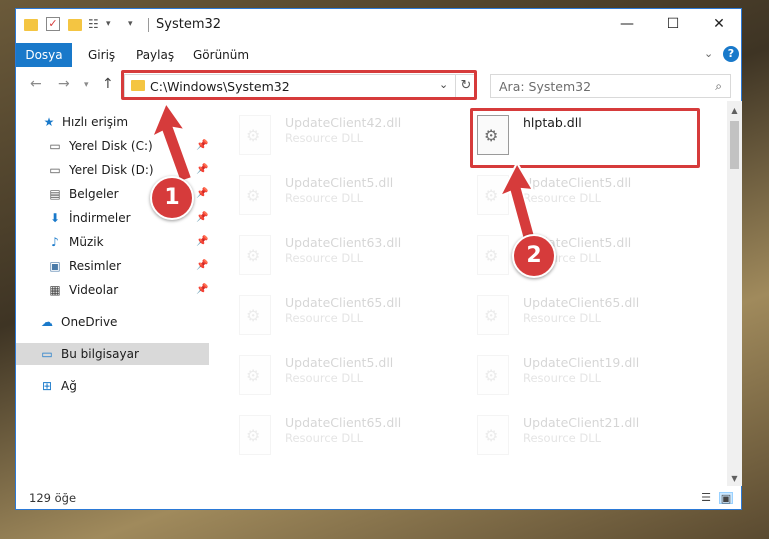 Image resolution: width=769 pixels, height=539 pixels. Describe the element at coordinates (112, 354) in the screenshot. I see `nav-item-this-pc: ▭ Bu bilgisayar` at that location.